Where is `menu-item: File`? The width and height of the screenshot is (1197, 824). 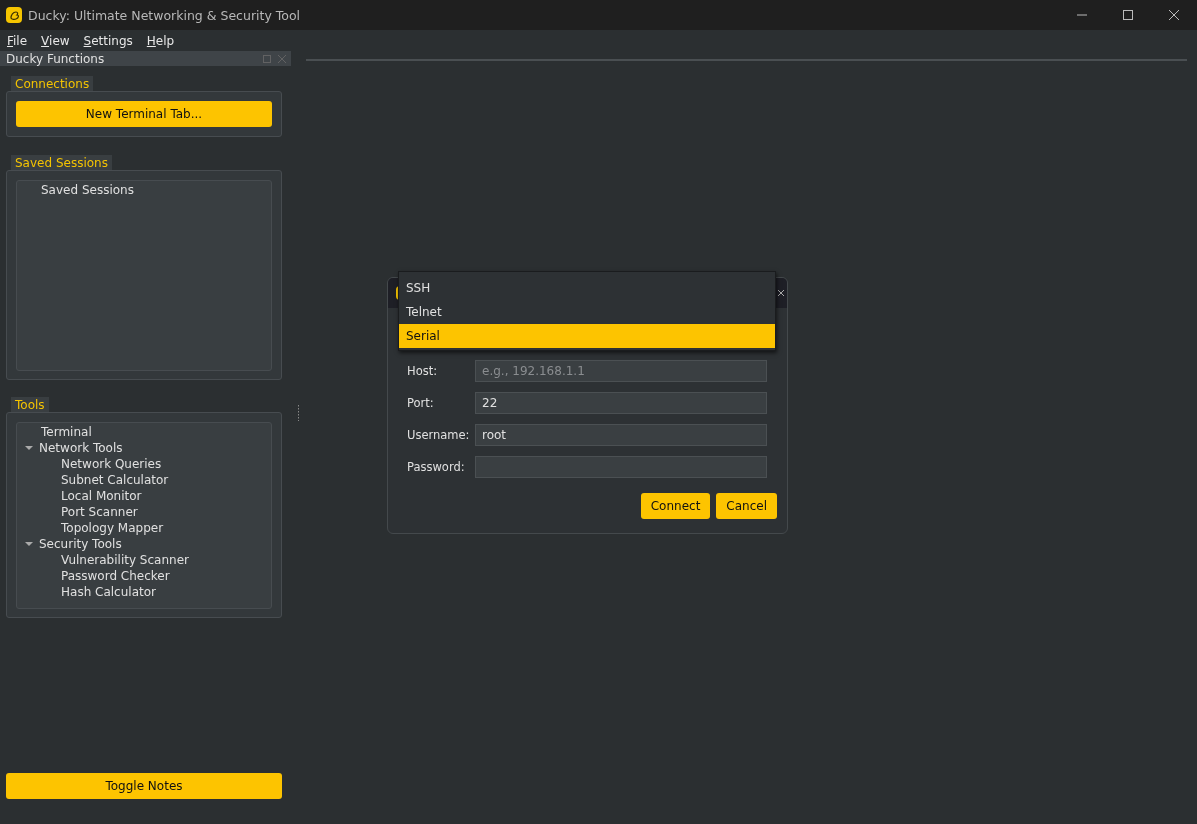
menu-item: File is located at coordinates (17, 40).